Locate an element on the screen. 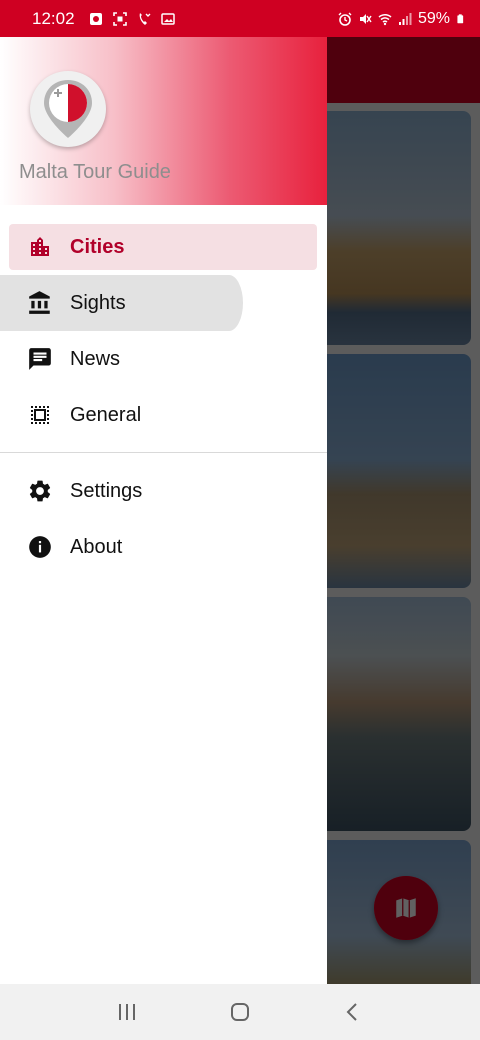 This screenshot has height=1040, width=480. drawer-item-label: Sights is located at coordinates (98, 302).